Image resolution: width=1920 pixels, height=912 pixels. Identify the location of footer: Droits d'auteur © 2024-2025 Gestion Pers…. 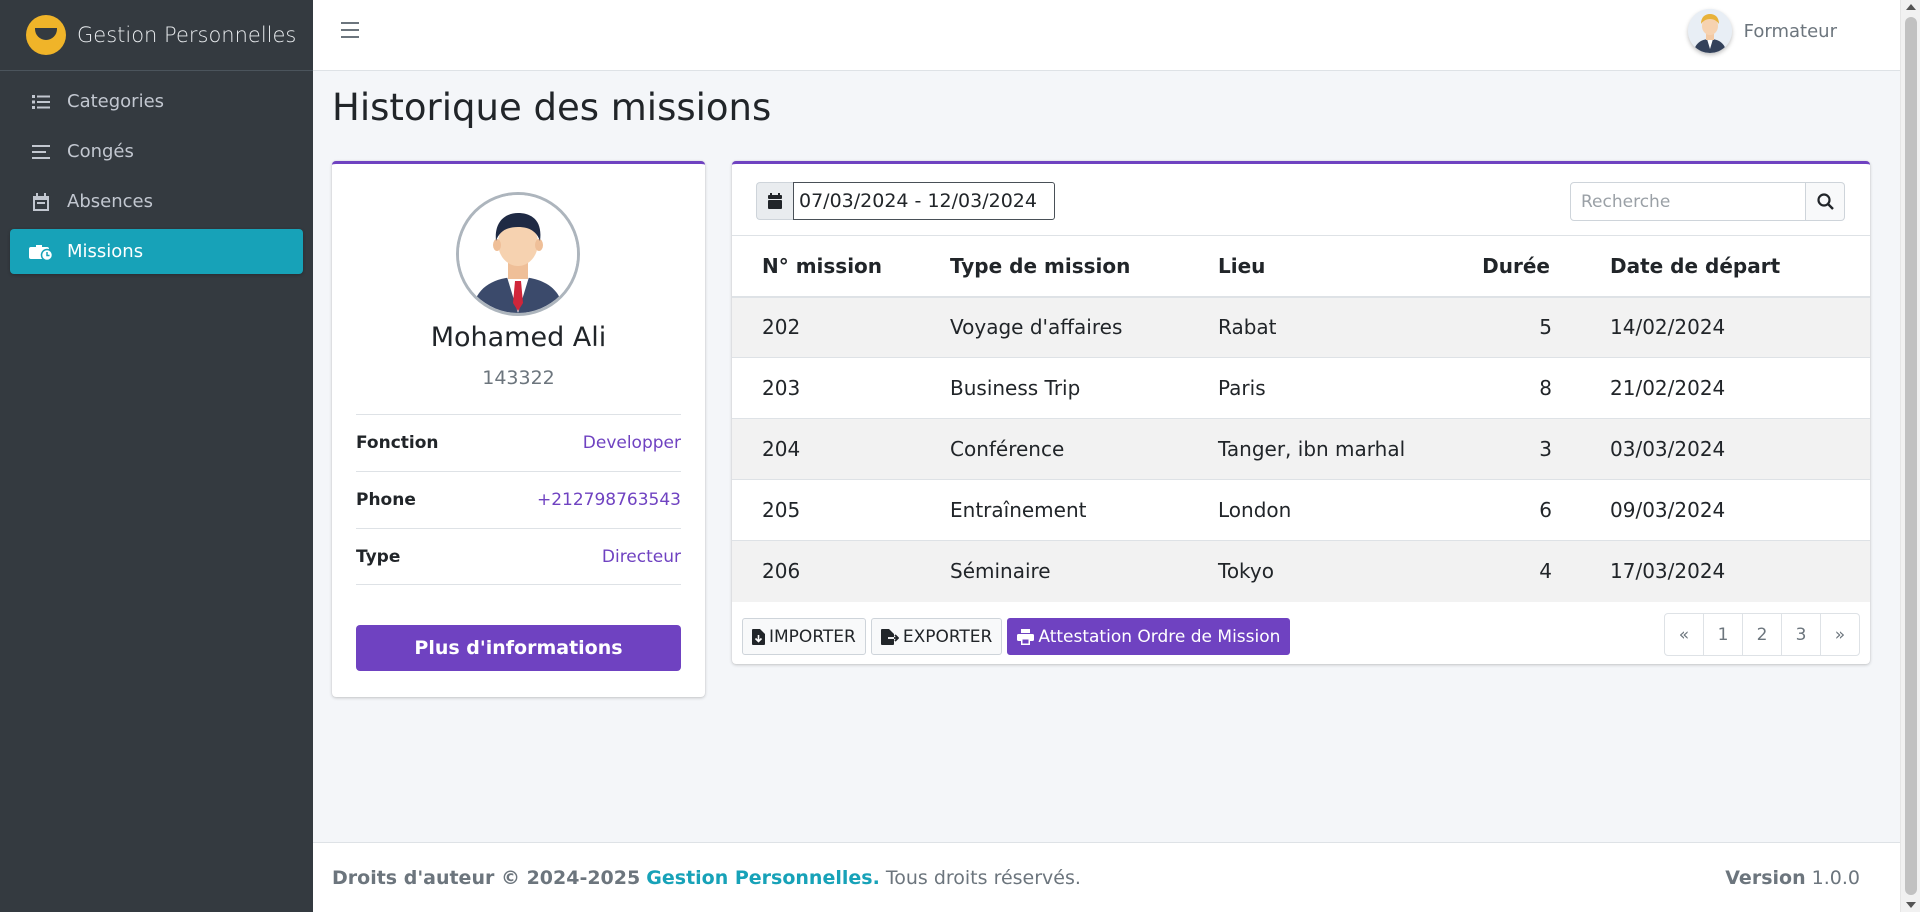
(1106, 877).